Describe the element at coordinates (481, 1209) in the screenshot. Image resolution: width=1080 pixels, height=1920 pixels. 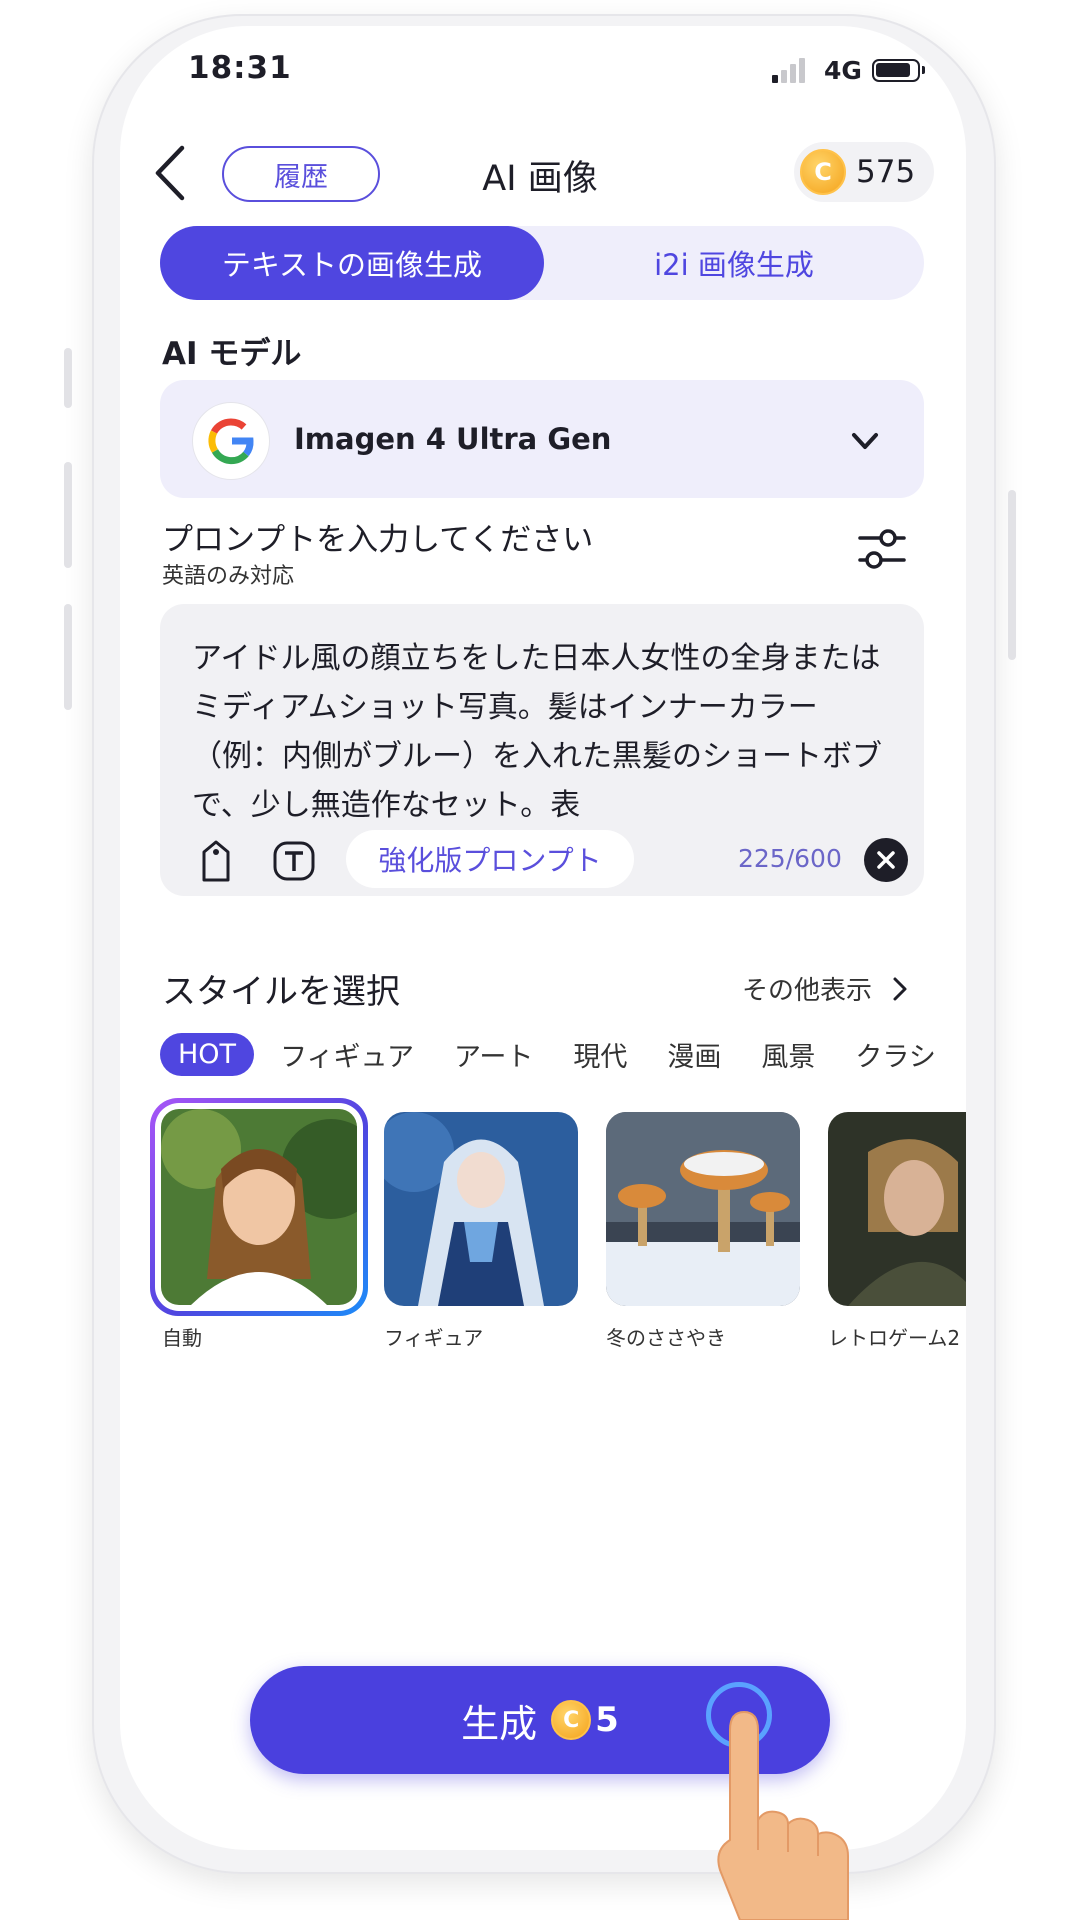
I see `style-item-figure` at that location.